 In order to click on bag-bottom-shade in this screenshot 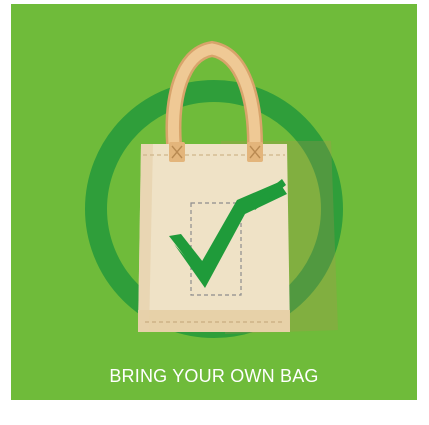, I will do `click(214, 321)`.